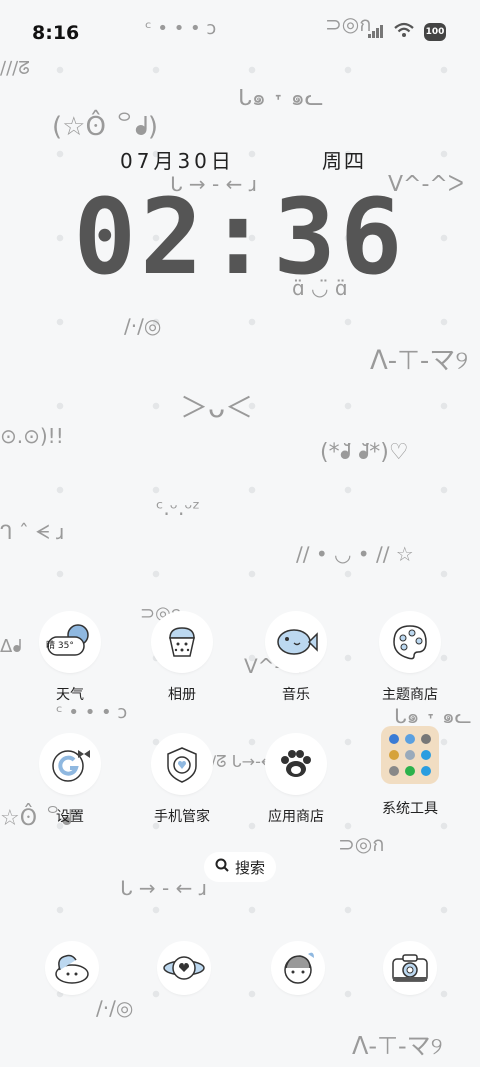 This screenshot has height=1067, width=480. Describe the element at coordinates (296, 642) in the screenshot. I see `music-icon` at that location.